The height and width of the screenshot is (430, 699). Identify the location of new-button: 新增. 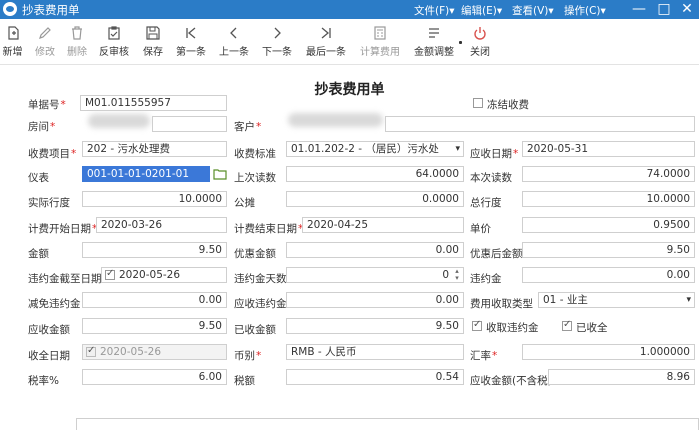
(12, 39).